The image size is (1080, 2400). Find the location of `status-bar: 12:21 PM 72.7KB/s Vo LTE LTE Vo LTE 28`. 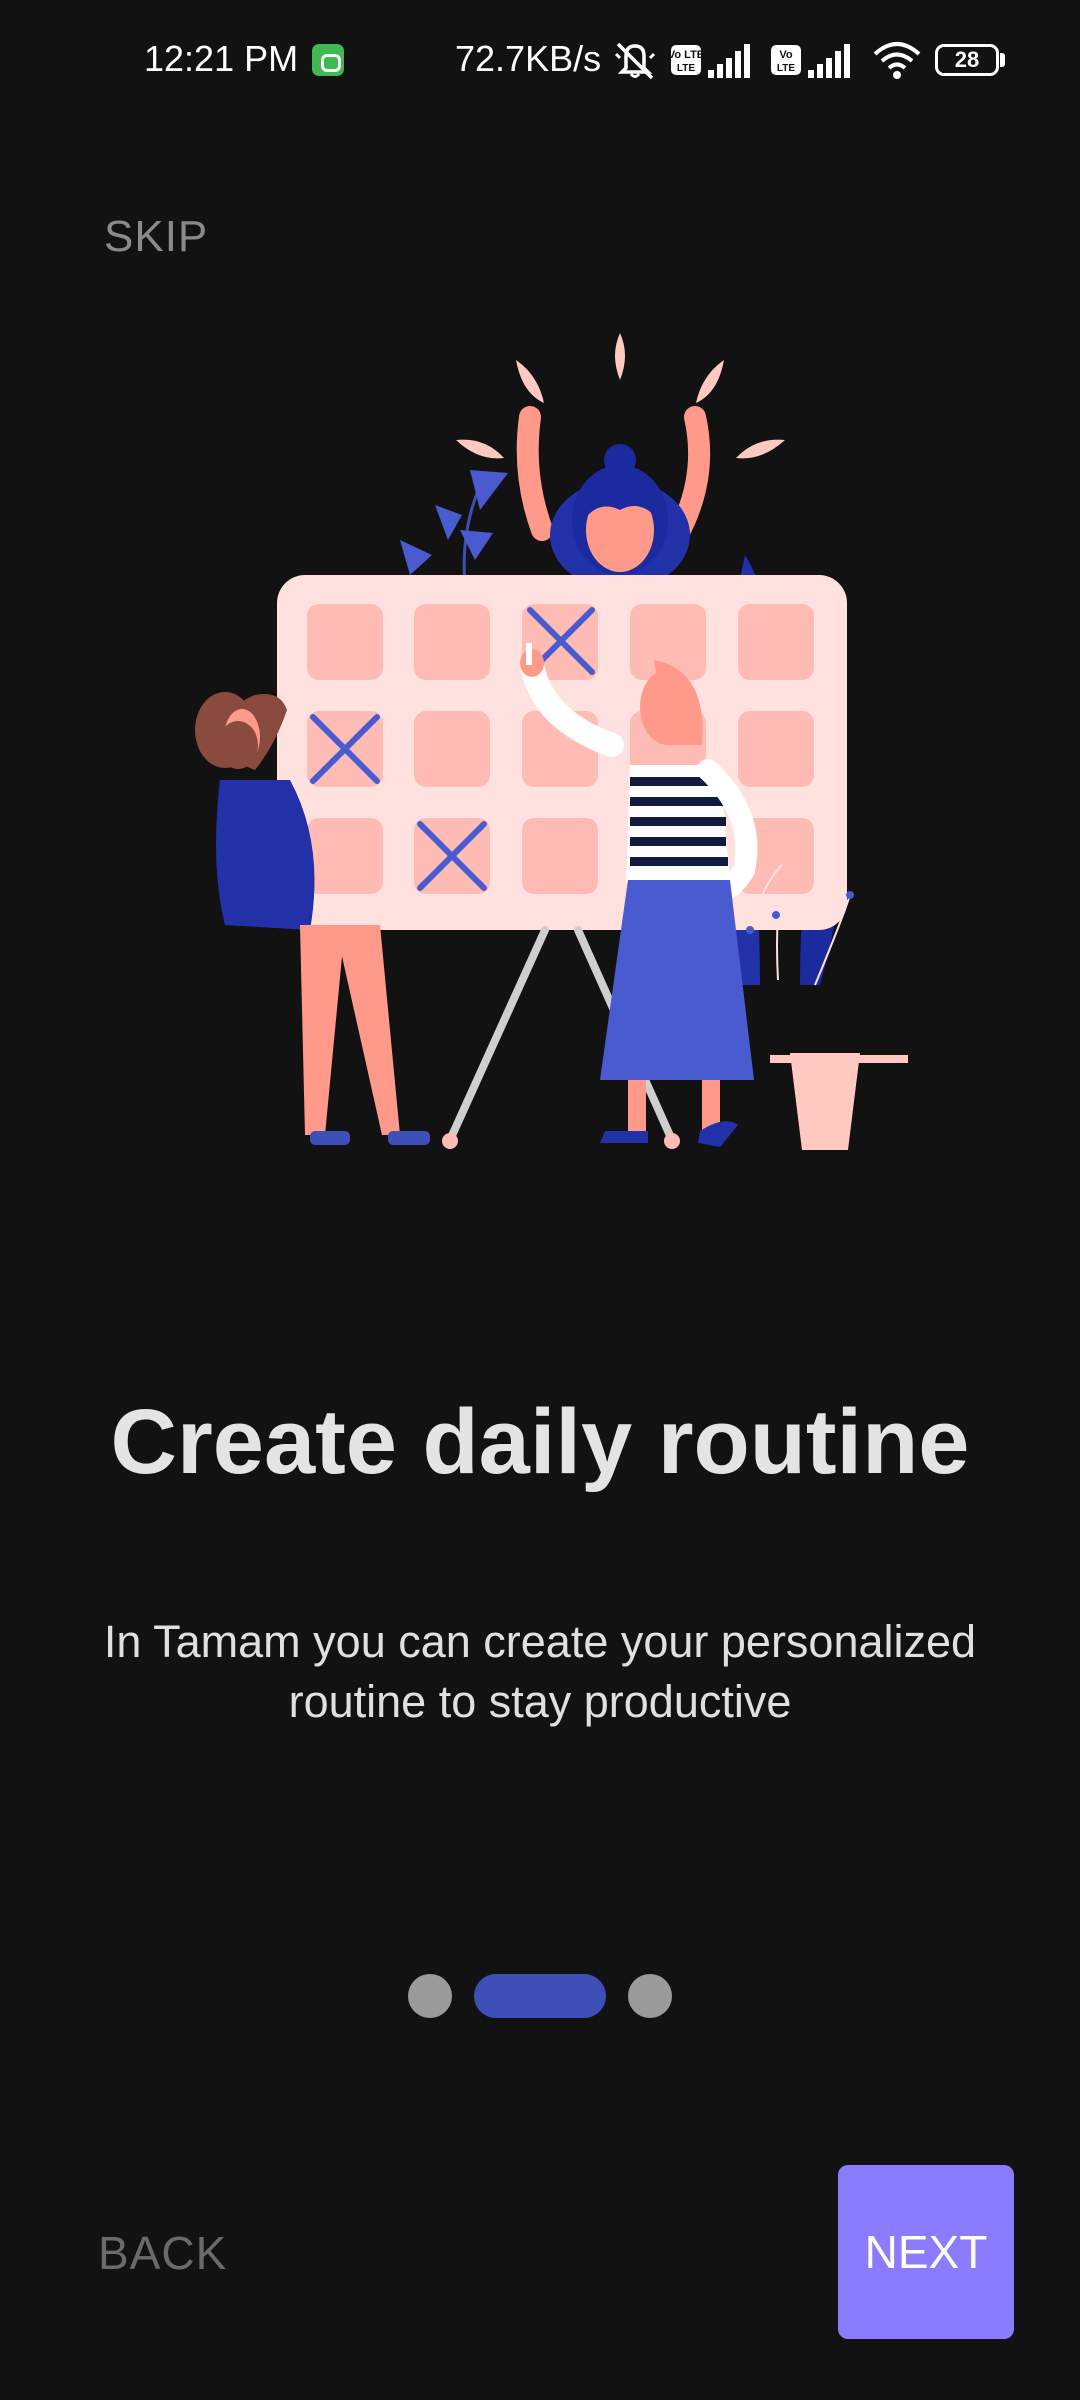

status-bar: 12:21 PM 72.7KB/s Vo LTE LTE Vo LTE 28 is located at coordinates (540, 60).